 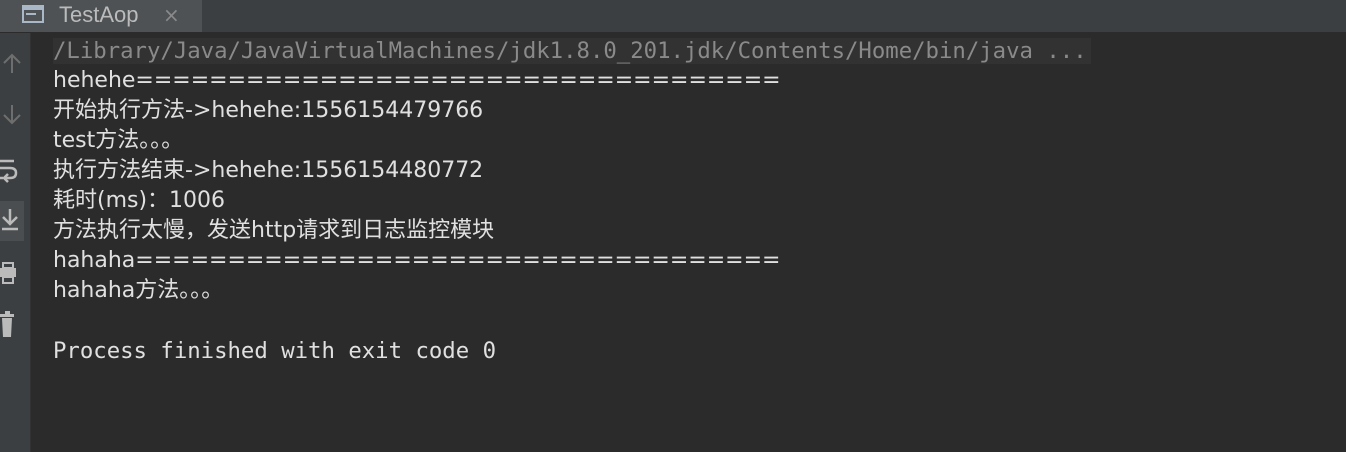 I want to click on tab-testaop: TestAop ×, so click(x=101, y=16).